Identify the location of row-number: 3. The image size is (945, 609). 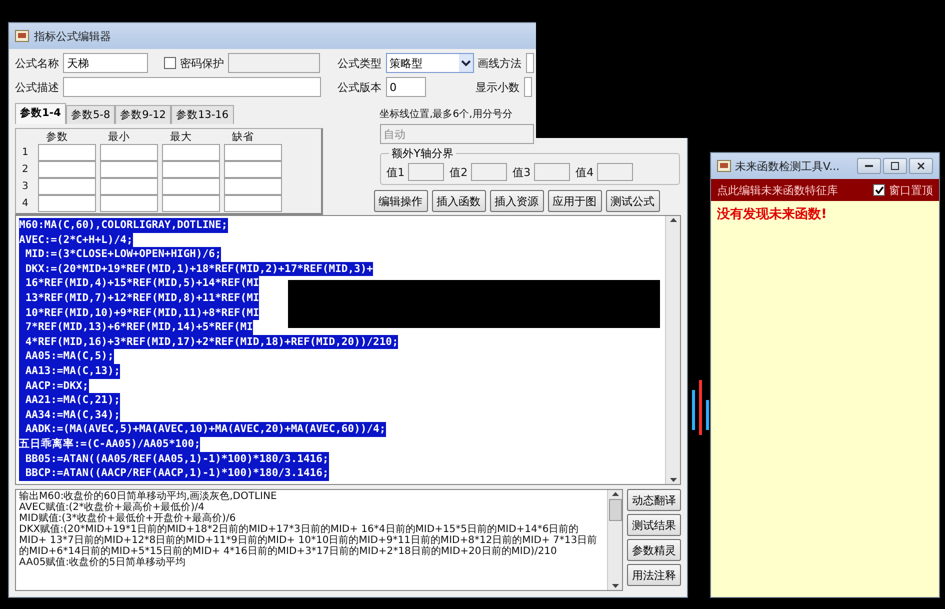
(26, 186).